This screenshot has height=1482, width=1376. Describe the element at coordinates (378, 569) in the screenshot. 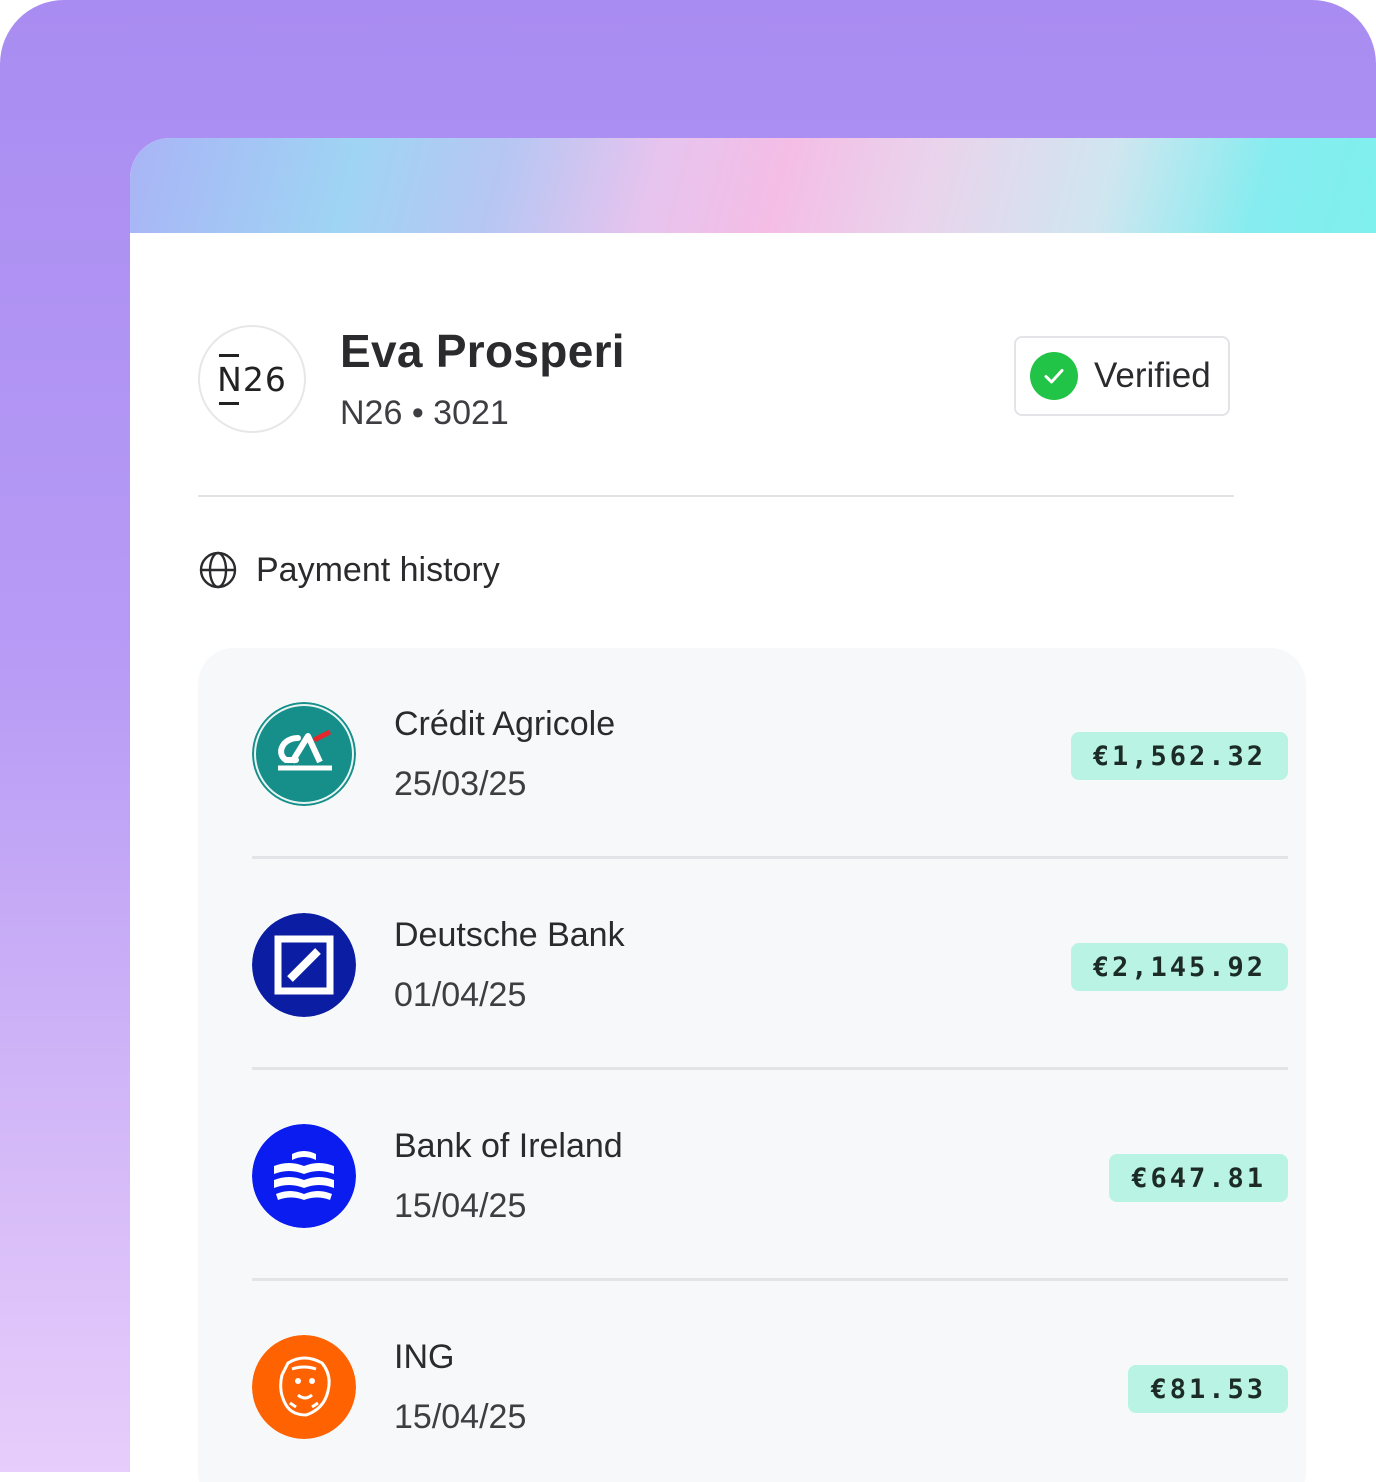

I see `payment-history-title: Payment history` at that location.